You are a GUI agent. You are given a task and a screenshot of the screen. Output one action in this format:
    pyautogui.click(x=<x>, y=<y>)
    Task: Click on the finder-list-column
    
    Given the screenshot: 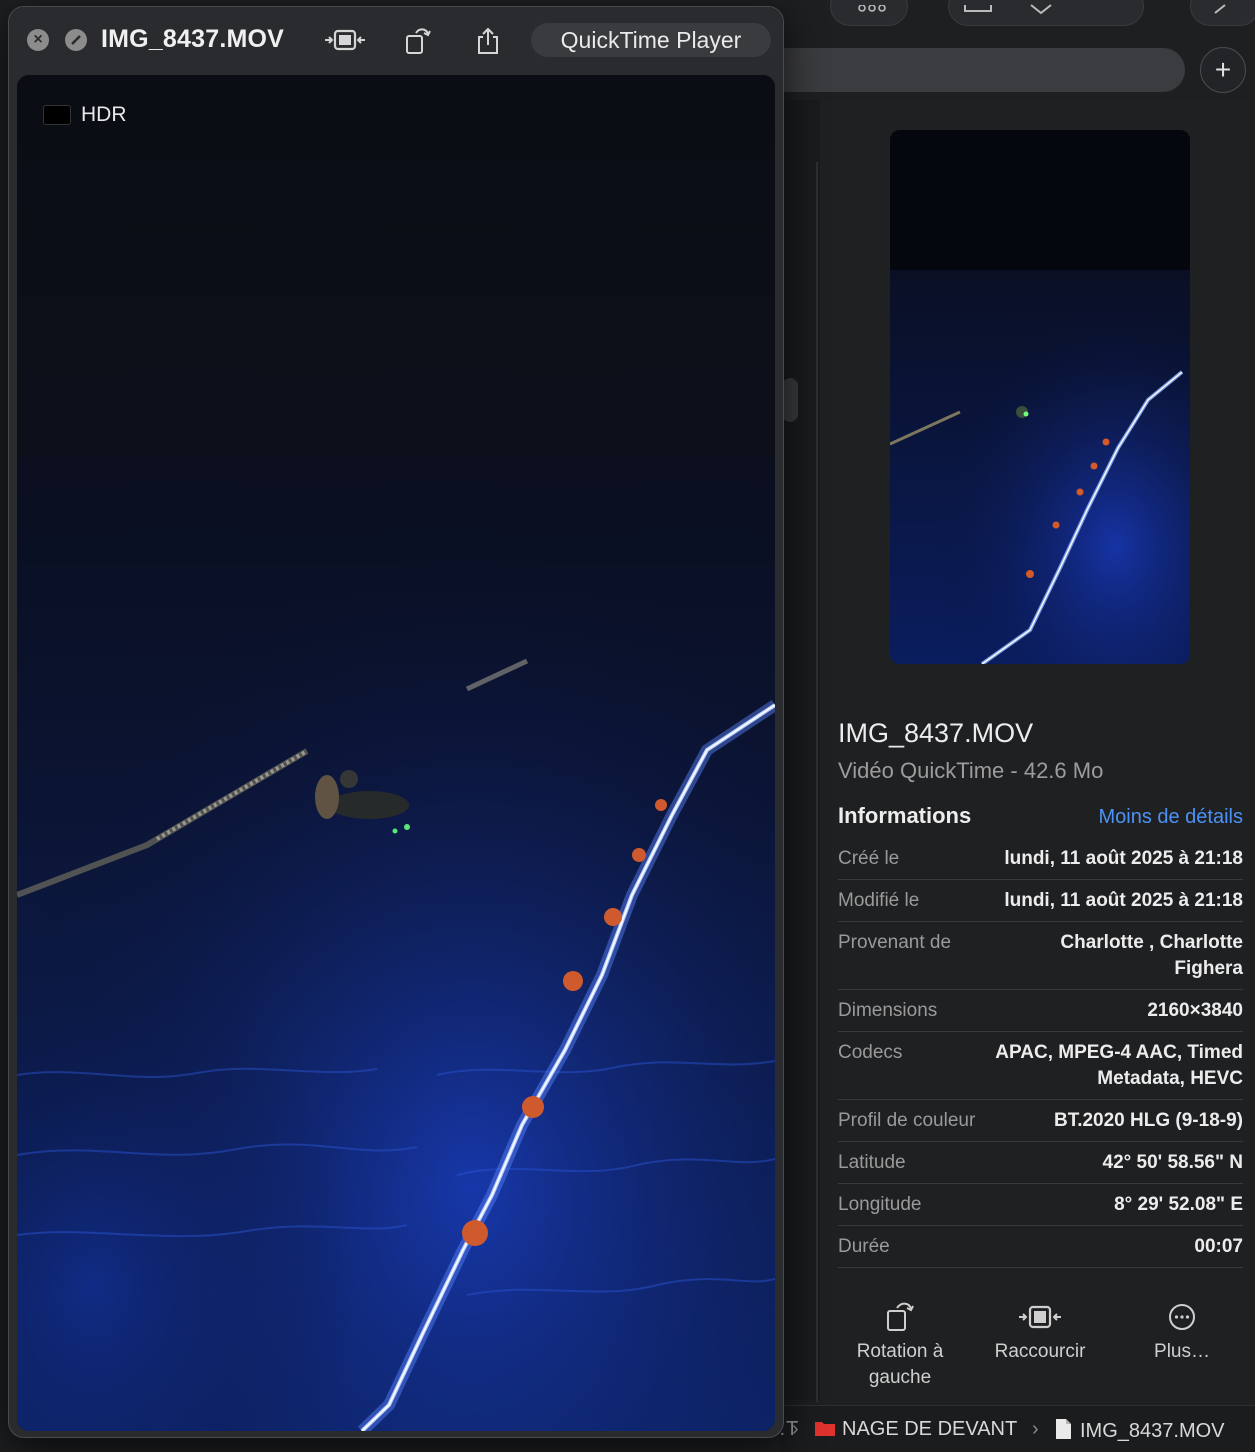 What is the action you would take?
    pyautogui.click(x=800, y=751)
    